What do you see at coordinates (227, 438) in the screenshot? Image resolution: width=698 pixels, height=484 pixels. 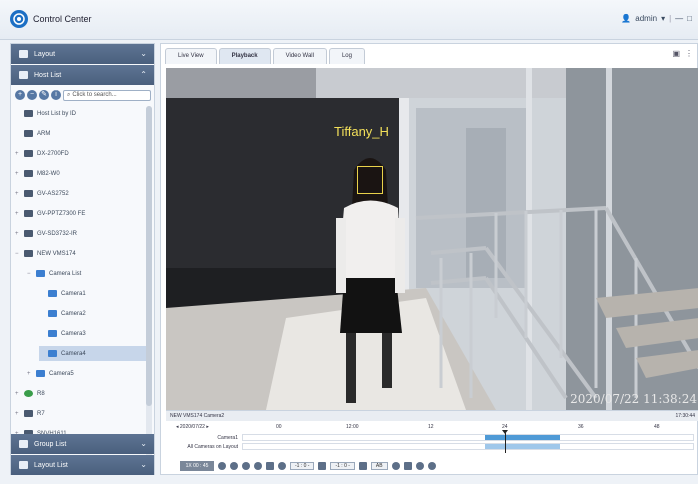 I see `timeline-row-label: Camera1` at bounding box center [227, 438].